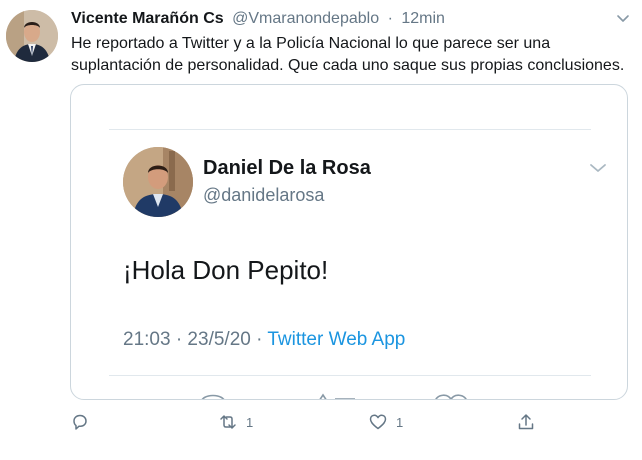  I want to click on quoted-author-name: Daniel De la Rosa, so click(287, 168).